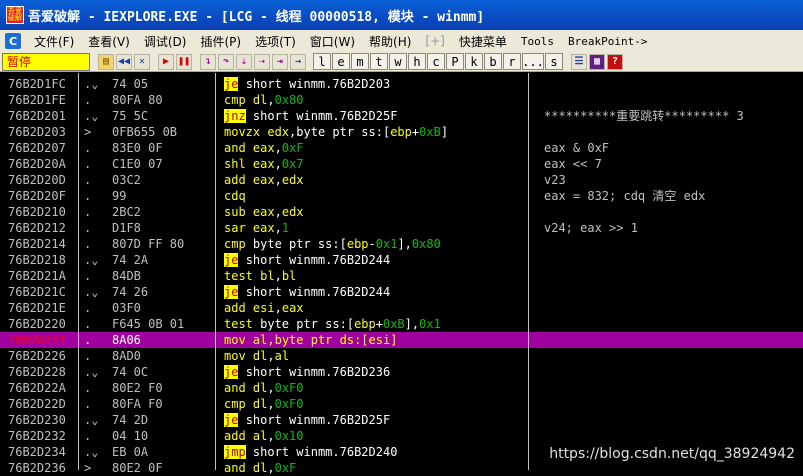 The width and height of the screenshot is (803, 476). What do you see at coordinates (262, 61) in the screenshot?
I see `trace-over-icon: ⇢` at bounding box center [262, 61].